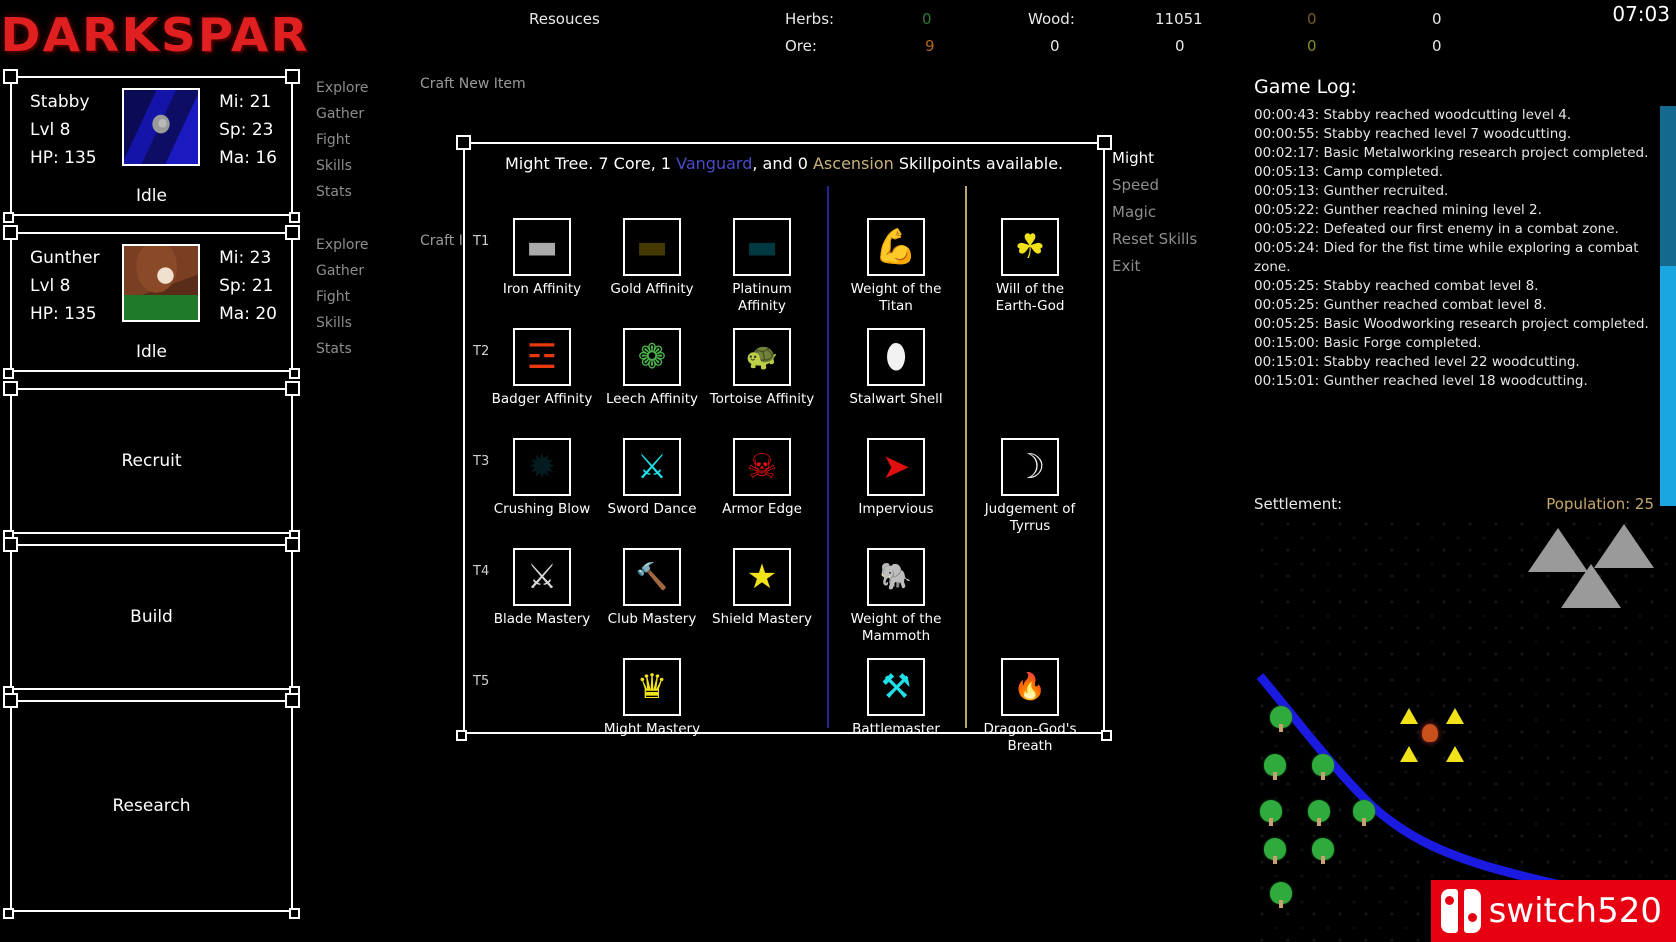  Describe the element at coordinates (896, 478) in the screenshot. I see `skill-node-impervious: ➤ Impervious` at that location.